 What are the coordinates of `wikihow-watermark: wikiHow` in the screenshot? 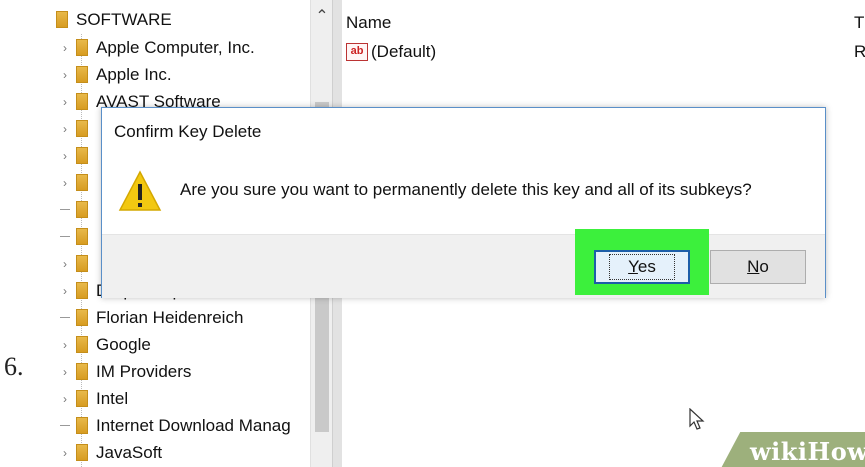 It's located at (807, 451).